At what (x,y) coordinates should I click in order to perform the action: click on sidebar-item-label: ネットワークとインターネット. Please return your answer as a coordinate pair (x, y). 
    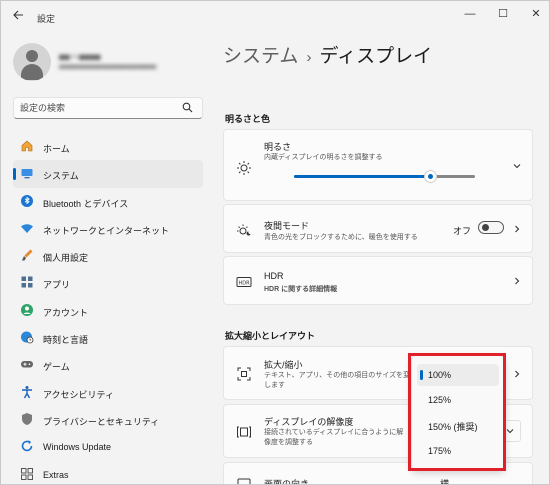
    Looking at the image, I should click on (106, 230).